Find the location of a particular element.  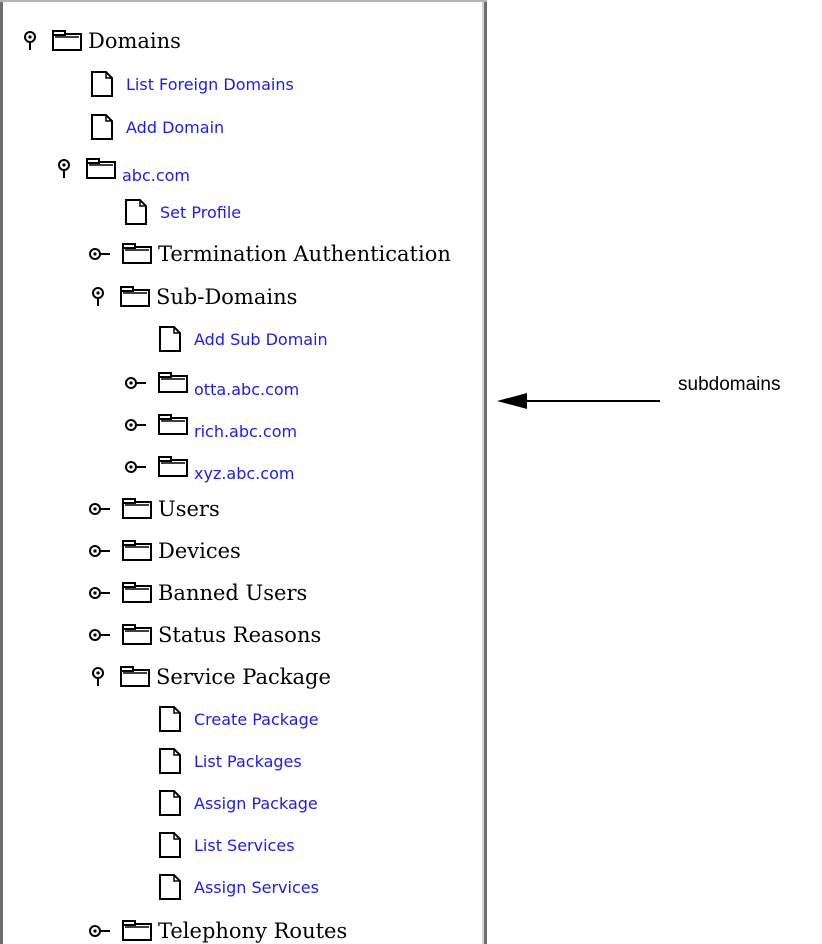

tree-node-service-package: Service Package is located at coordinates (210, 677).